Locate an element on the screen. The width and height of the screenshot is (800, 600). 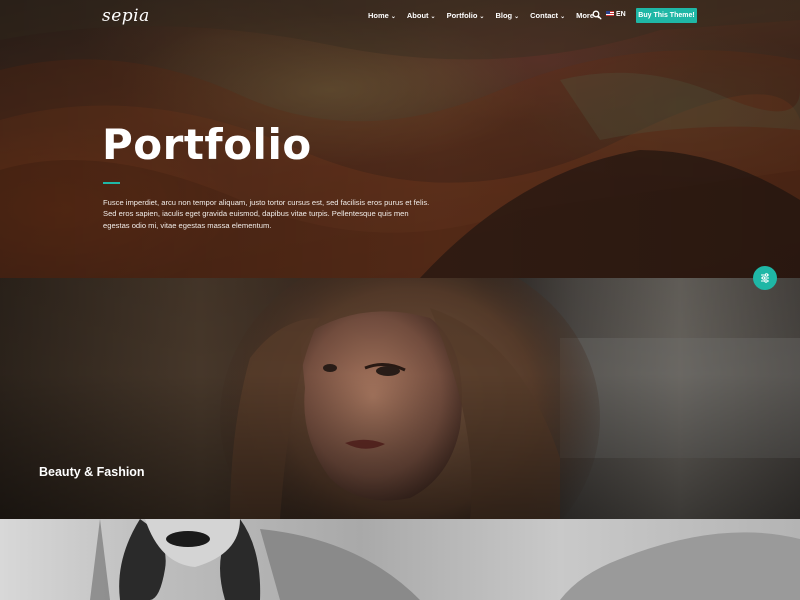
menu-item-home: Home ⌄ is located at coordinates (382, 15).